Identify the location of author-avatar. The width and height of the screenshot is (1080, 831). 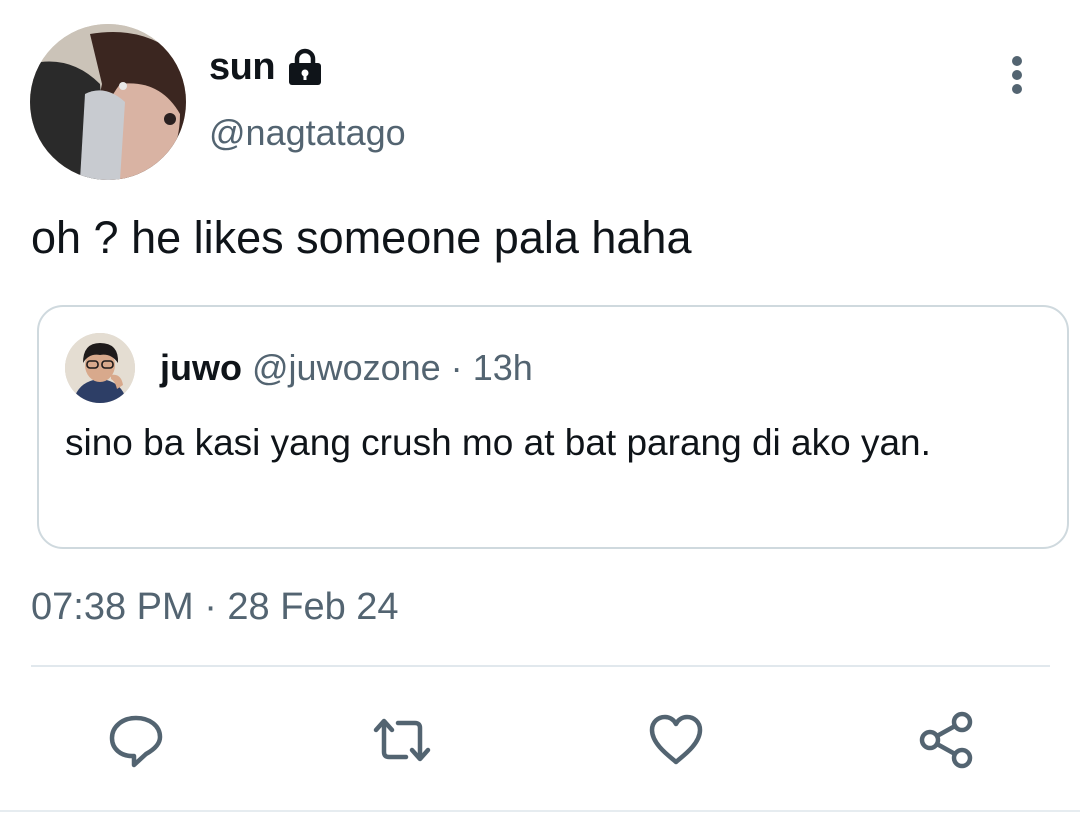
(108, 102).